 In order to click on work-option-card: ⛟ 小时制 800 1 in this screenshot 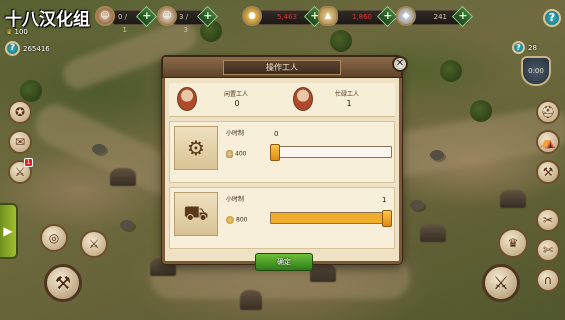, I will do `click(282, 218)`.